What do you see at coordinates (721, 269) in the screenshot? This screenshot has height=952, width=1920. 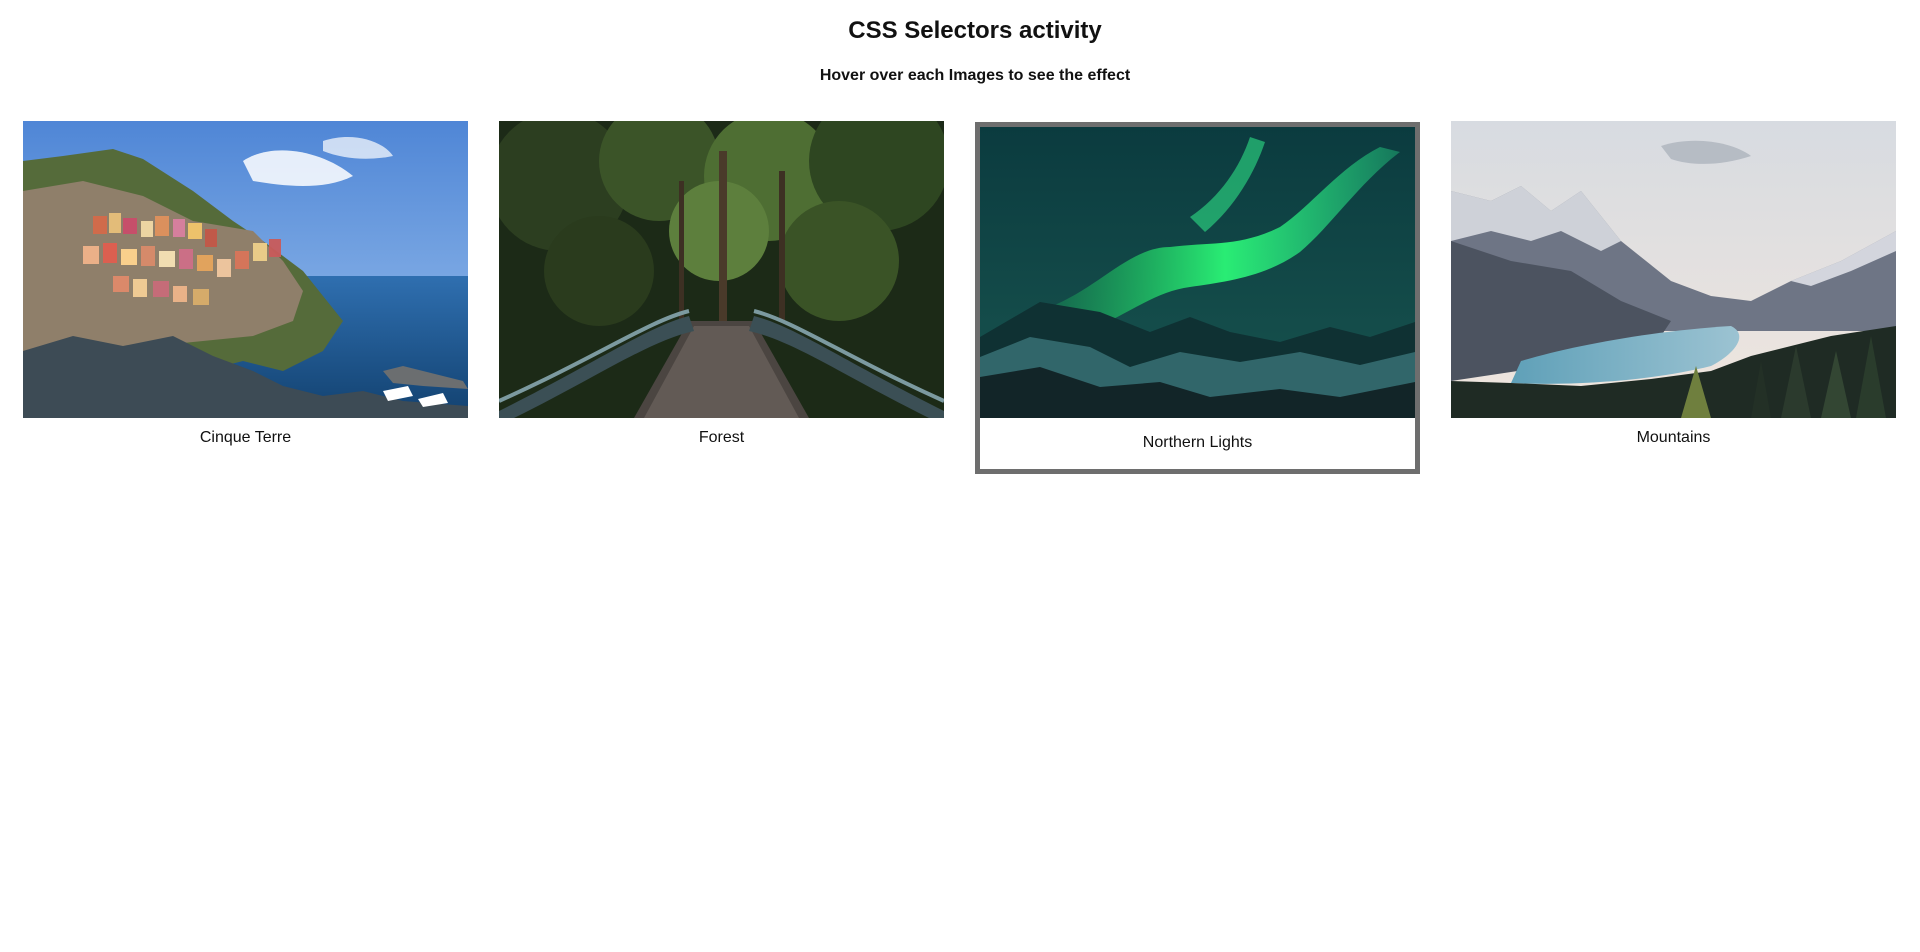 I see `forest-bridge-photo` at bounding box center [721, 269].